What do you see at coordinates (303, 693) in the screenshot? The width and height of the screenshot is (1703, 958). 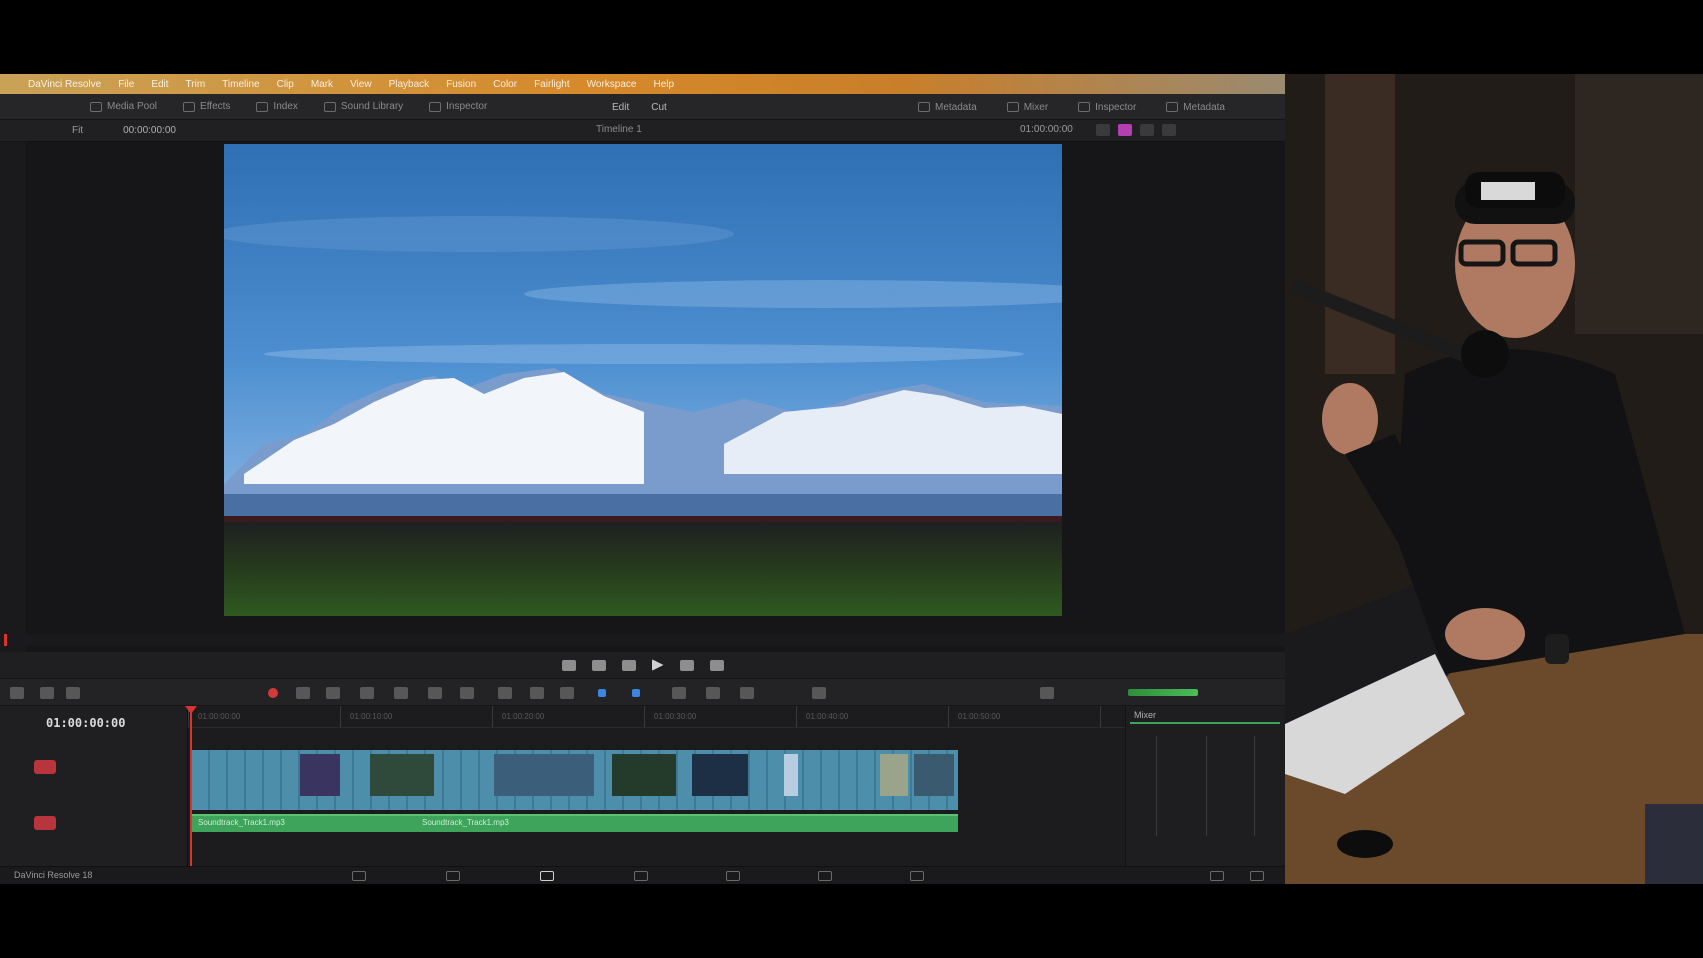 I see `selection-tool-icon` at bounding box center [303, 693].